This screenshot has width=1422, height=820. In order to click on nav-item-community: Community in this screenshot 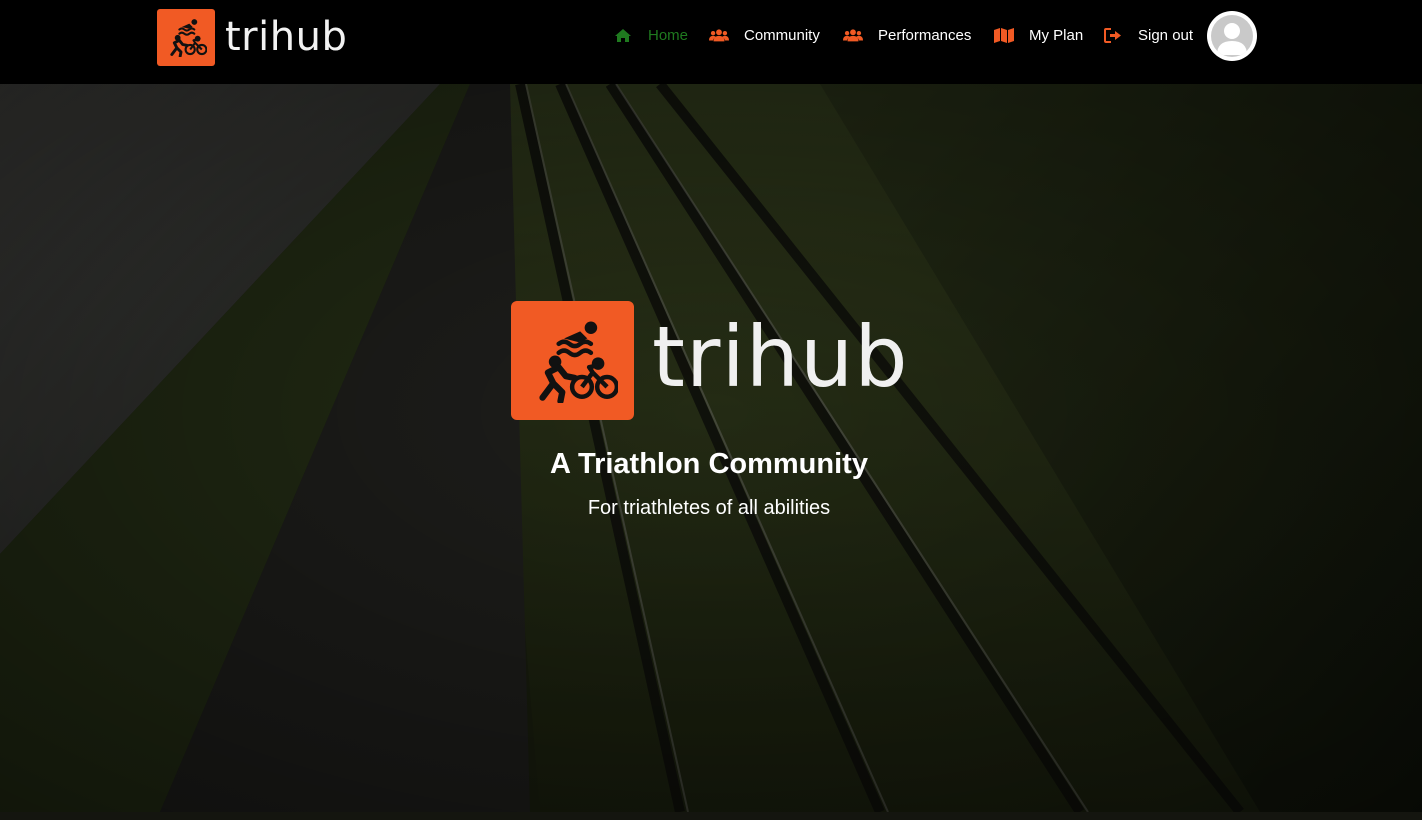, I will do `click(764, 35)`.